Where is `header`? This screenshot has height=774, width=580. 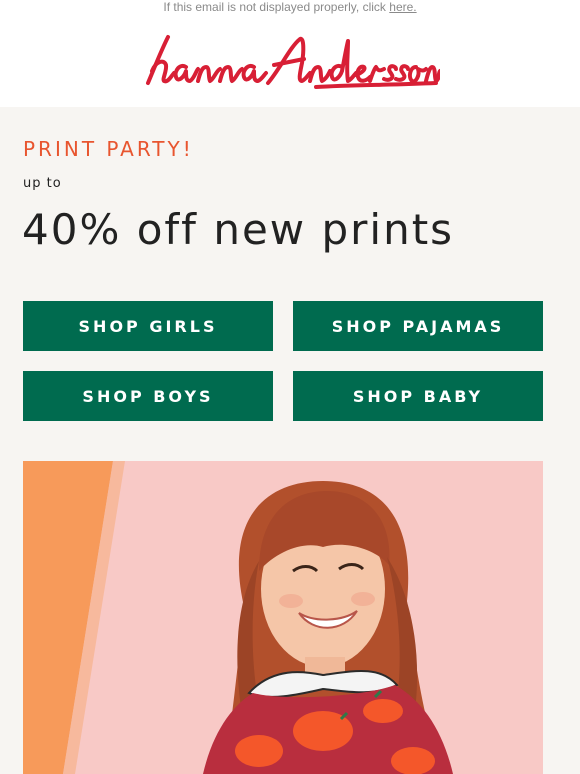
header is located at coordinates (290, 60).